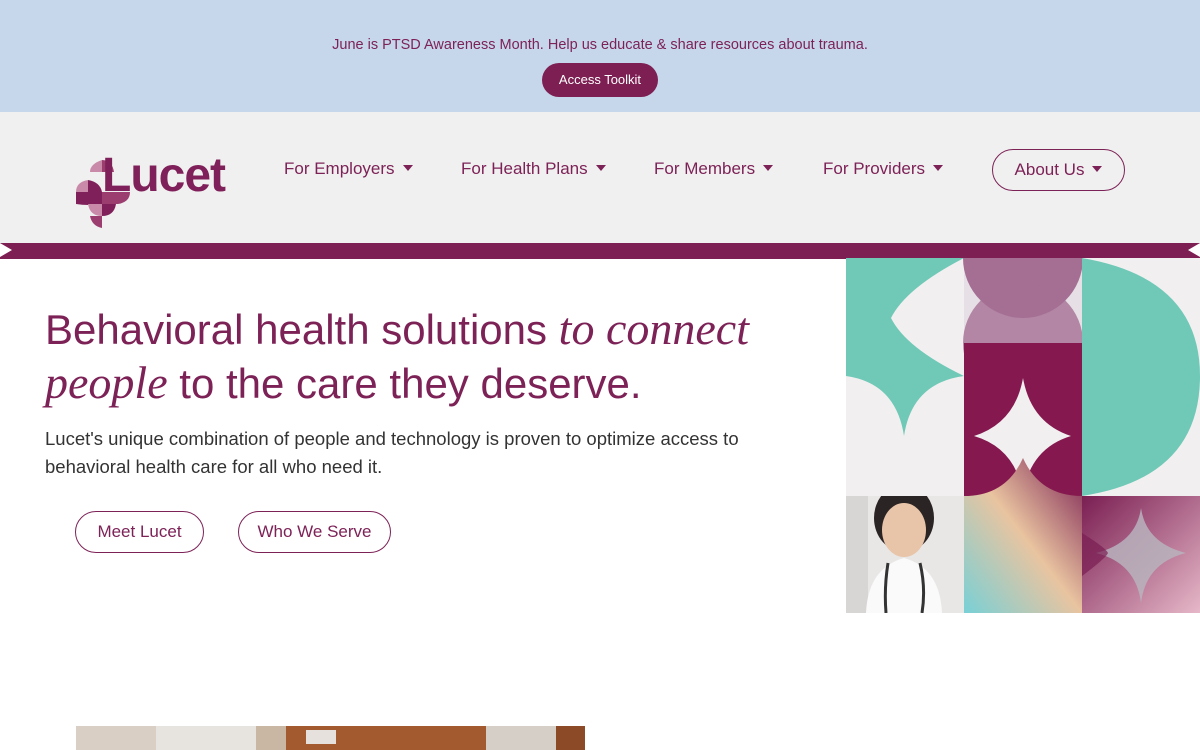  Describe the element at coordinates (874, 168) in the screenshot. I see `nav-label: For Providers` at that location.